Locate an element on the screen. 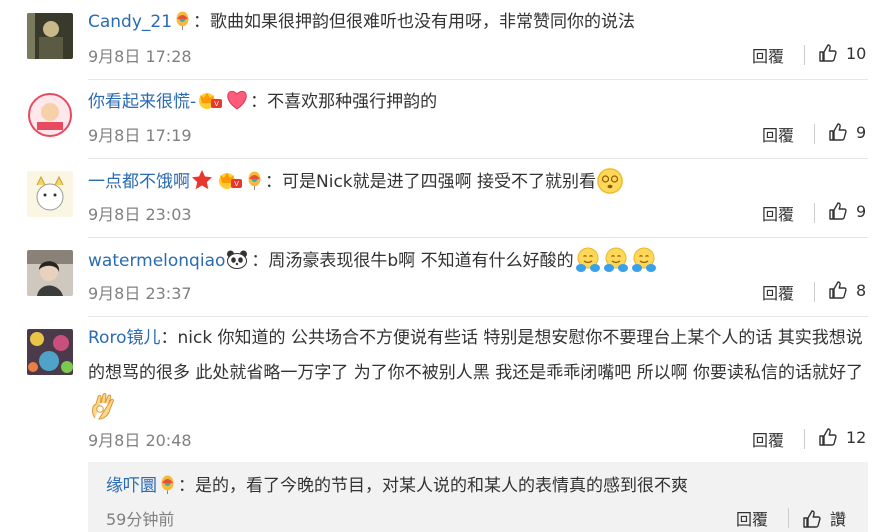 This screenshot has width=879, height=532. username-link: Roro镜儿 is located at coordinates (124, 338).